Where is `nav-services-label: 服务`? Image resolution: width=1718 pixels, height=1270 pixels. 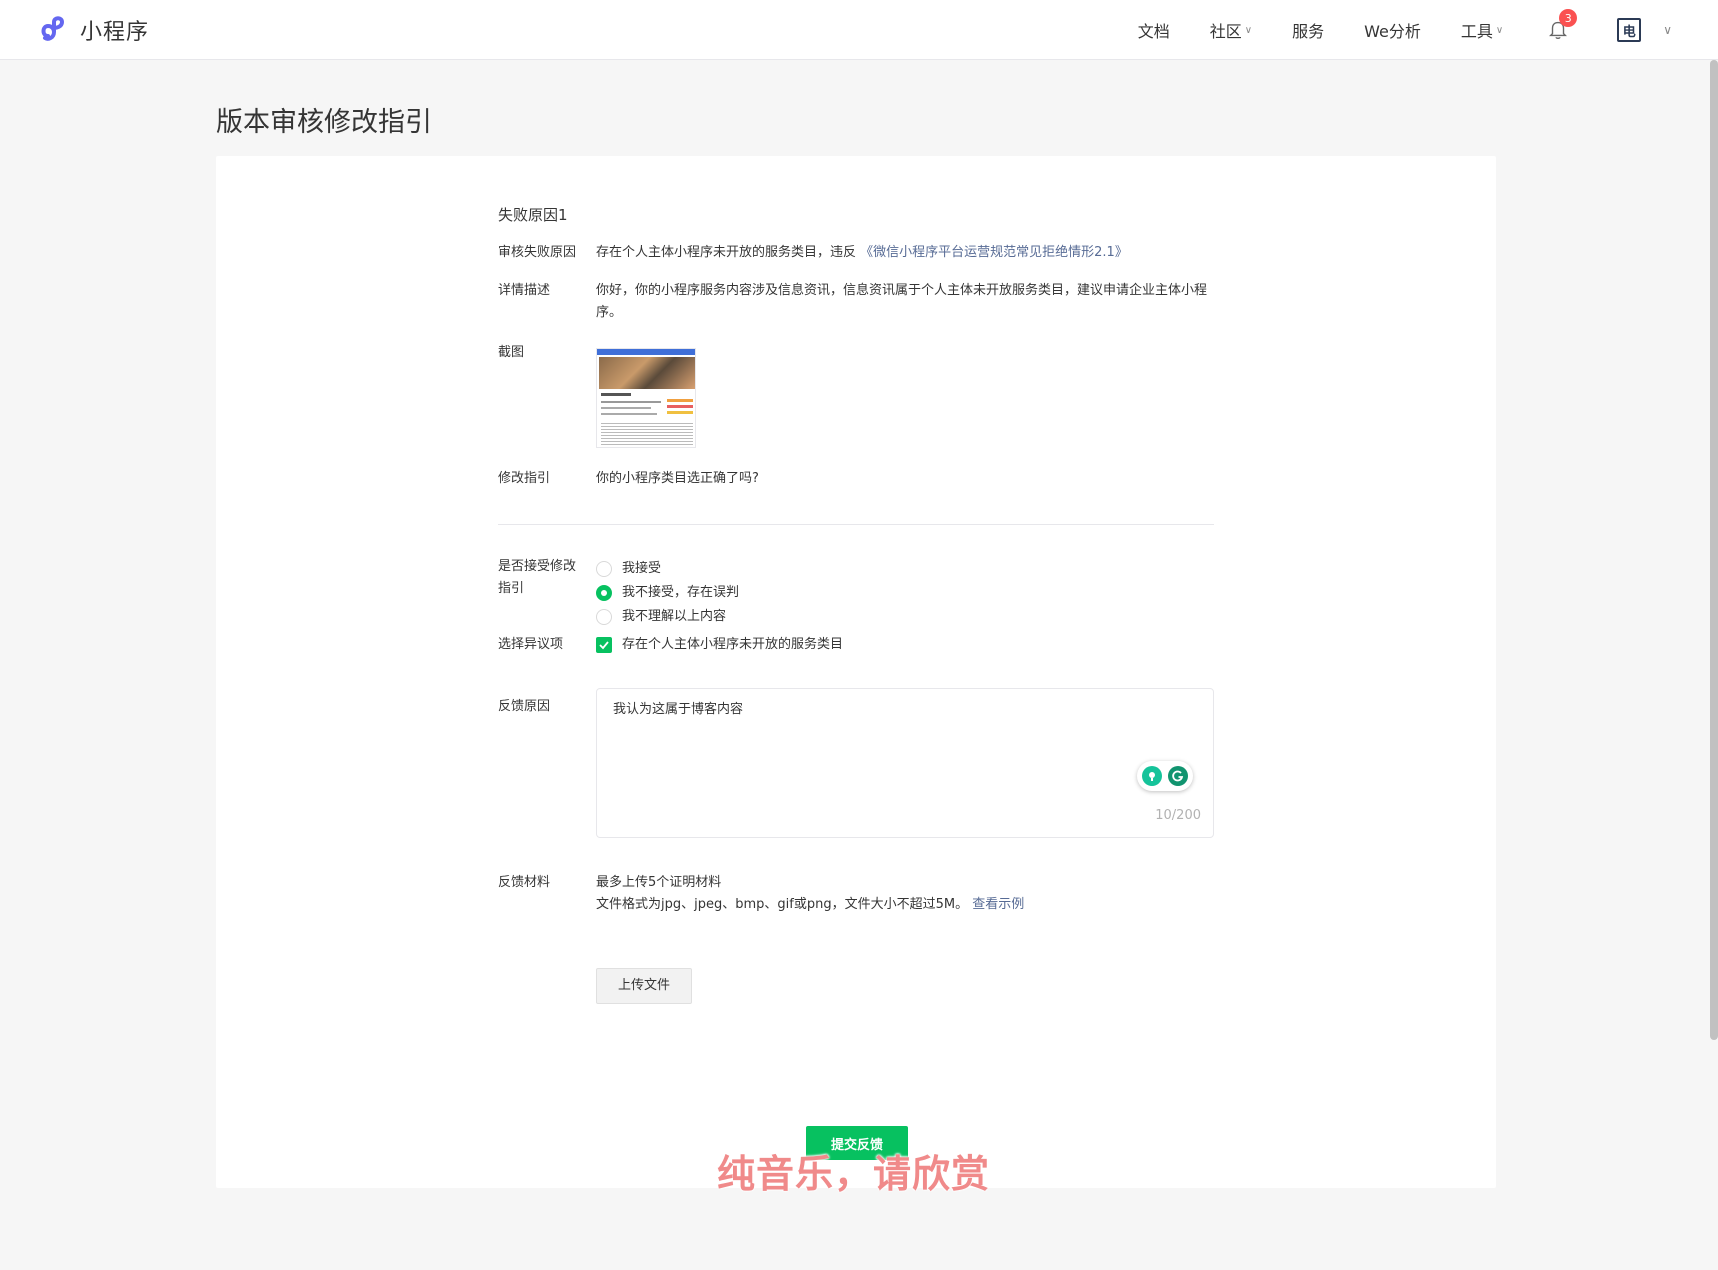 nav-services-label: 服务 is located at coordinates (1308, 31).